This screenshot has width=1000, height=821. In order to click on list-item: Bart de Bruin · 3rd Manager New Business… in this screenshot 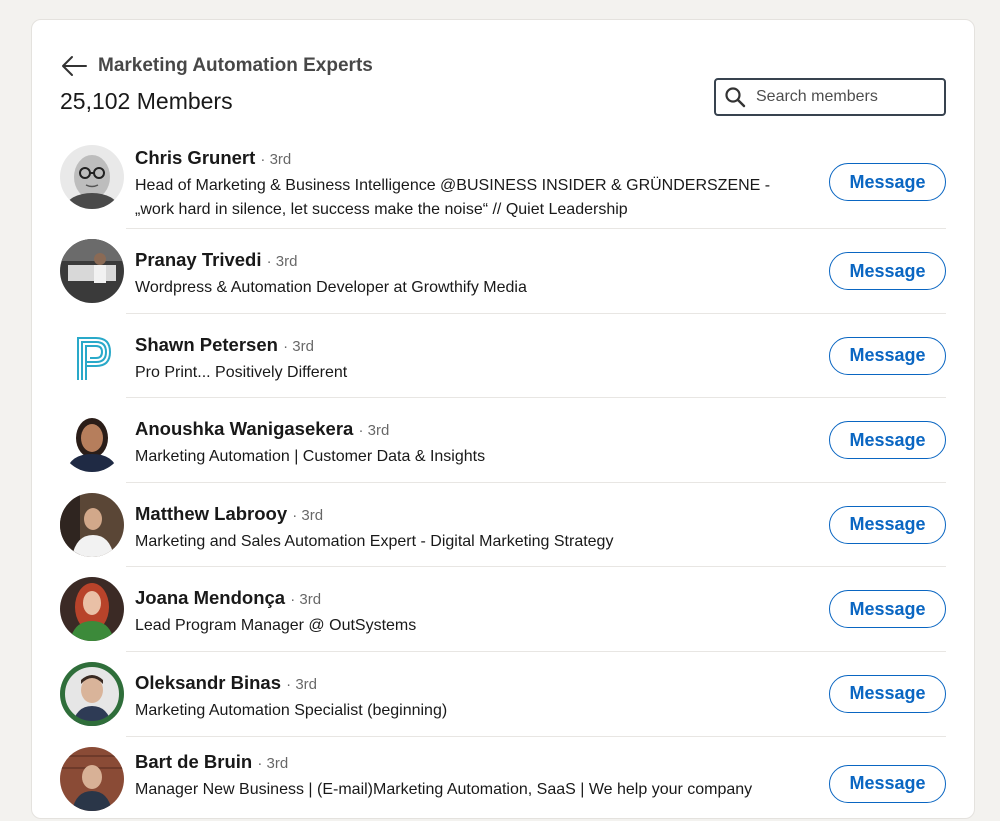, I will do `click(503, 779)`.